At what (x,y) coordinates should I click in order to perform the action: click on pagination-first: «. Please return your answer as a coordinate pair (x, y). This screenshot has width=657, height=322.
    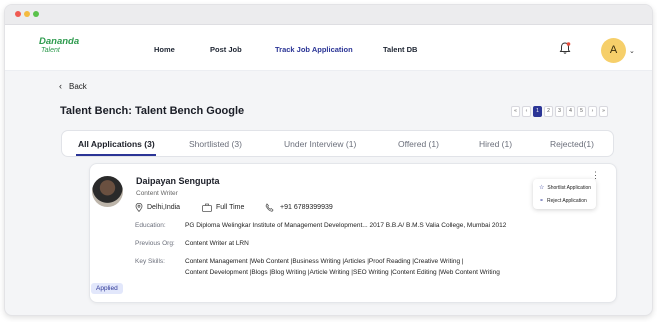
    Looking at the image, I should click on (515, 111).